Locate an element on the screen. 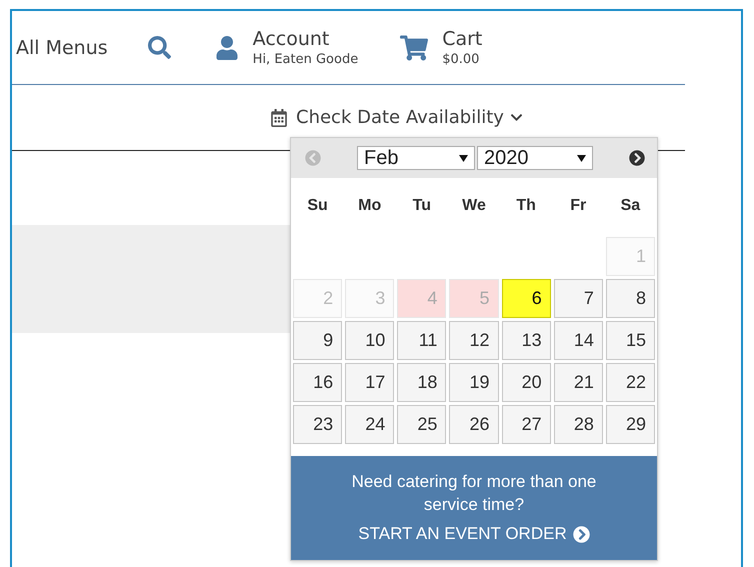 Image resolution: width=754 pixels, height=567 pixels. weekday-label: We is located at coordinates (474, 206).